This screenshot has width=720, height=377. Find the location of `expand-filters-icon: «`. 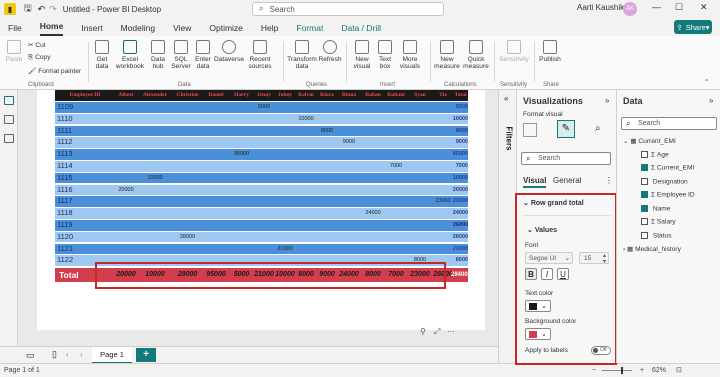

expand-filters-icon: « is located at coordinates (506, 98).